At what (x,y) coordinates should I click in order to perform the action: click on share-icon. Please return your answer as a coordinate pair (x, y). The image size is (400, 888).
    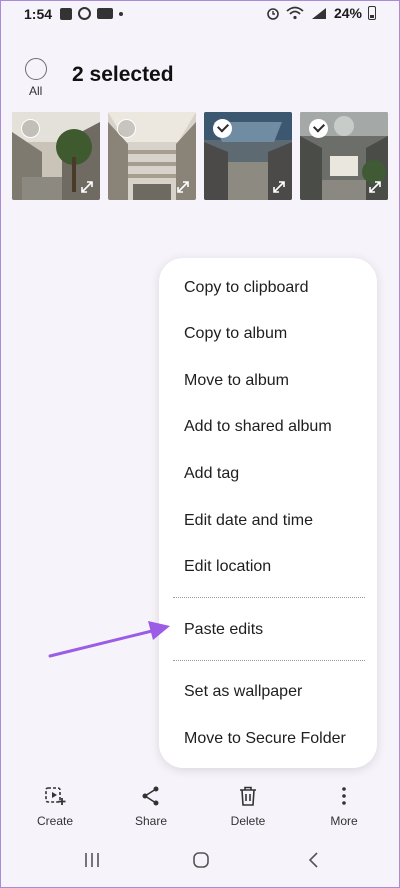
    Looking at the image, I should click on (150, 796).